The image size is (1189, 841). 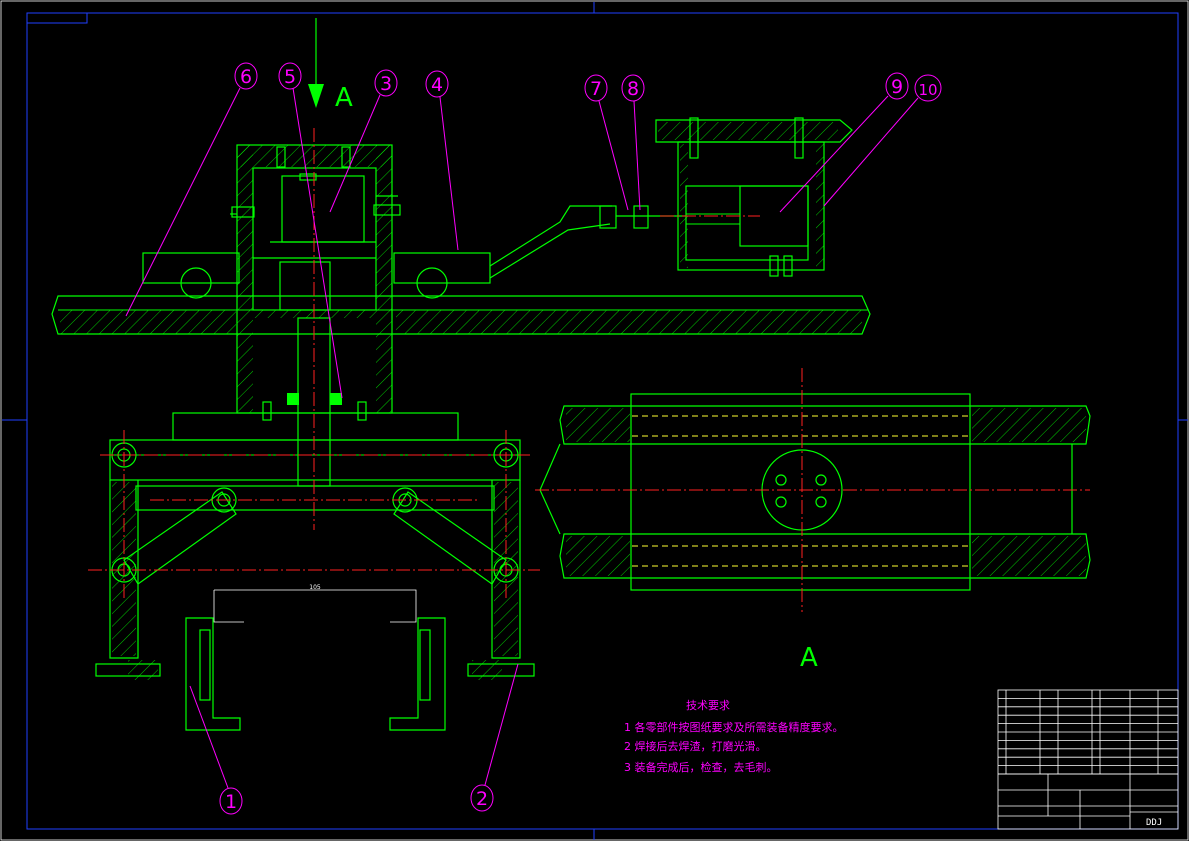 I want to click on jaw-span-dimension: 105, so click(x=315, y=587).